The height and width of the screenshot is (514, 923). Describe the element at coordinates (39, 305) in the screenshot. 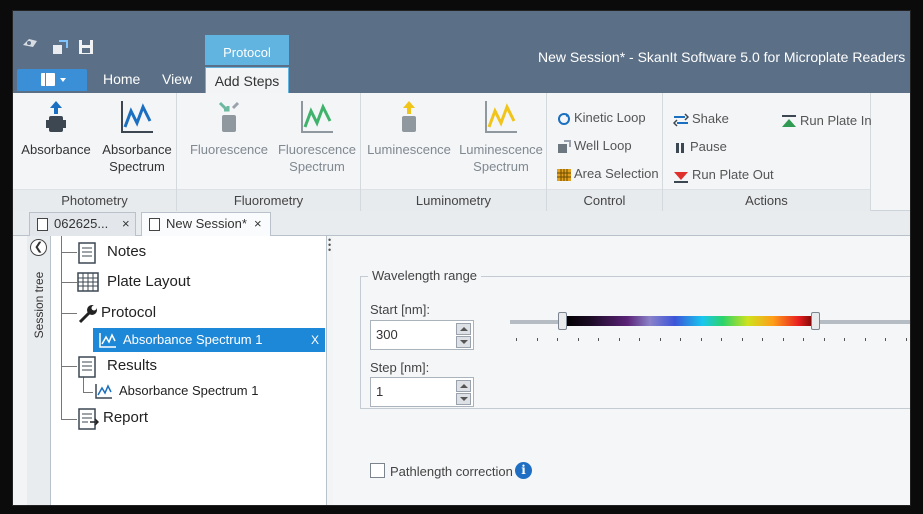

I see `session-tree-label: Session tree` at that location.